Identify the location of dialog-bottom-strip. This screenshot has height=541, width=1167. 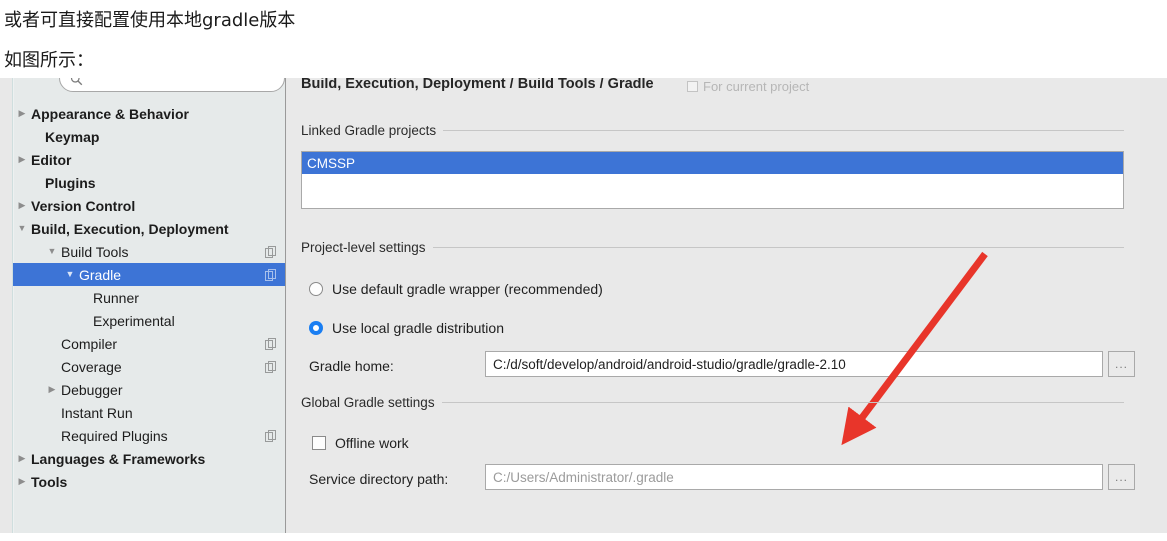
(583, 537).